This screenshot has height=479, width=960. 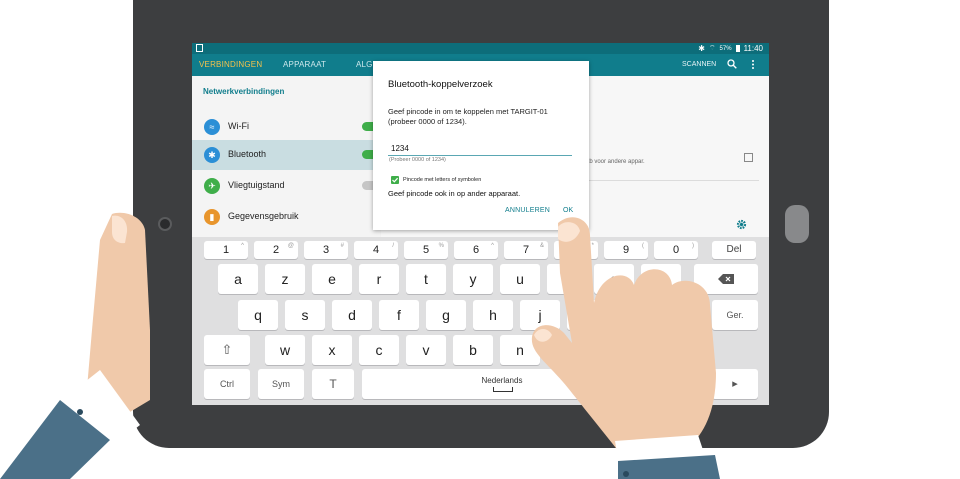 What do you see at coordinates (332, 279) in the screenshot?
I see `key-e: e` at bounding box center [332, 279].